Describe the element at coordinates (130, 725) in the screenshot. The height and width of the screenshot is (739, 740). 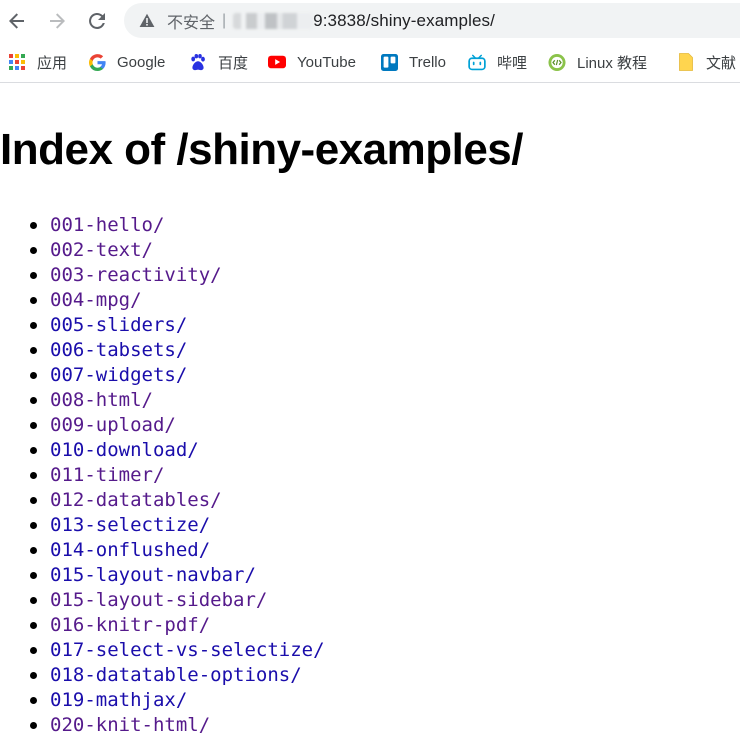
I see `directory-link: 020-knit-html/` at that location.